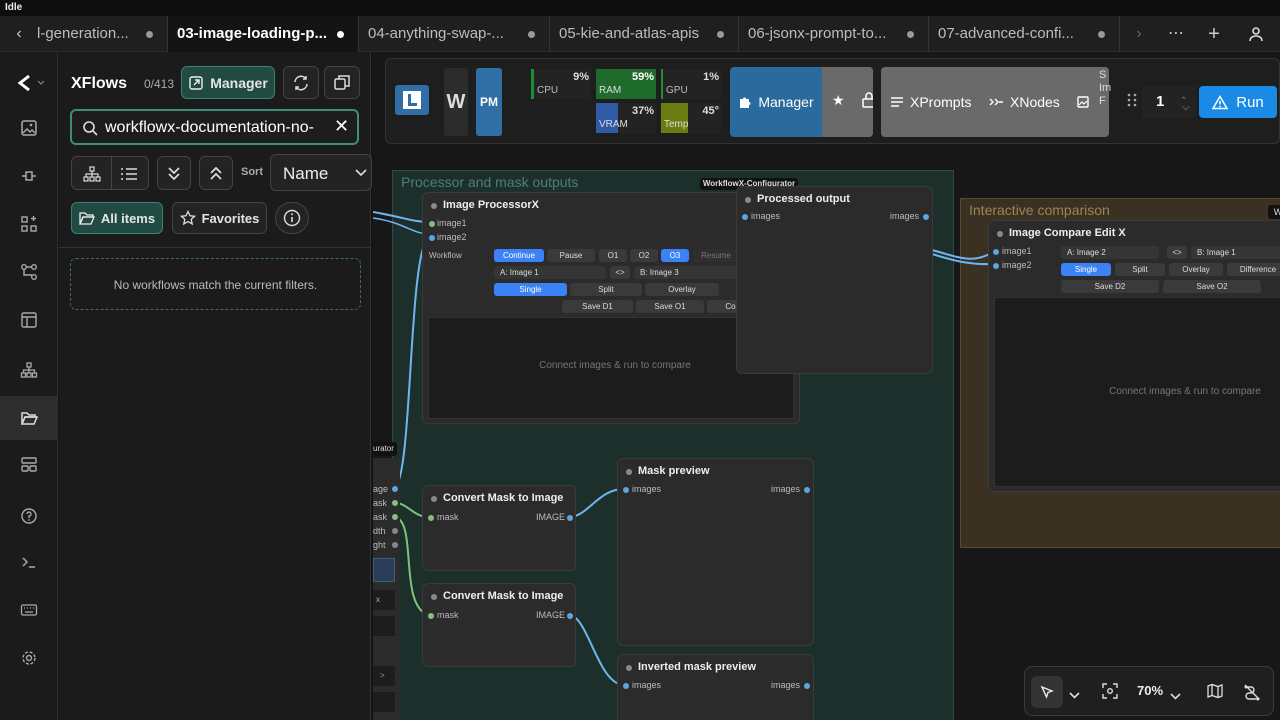 Image resolution: width=1280 pixels, height=720 pixels. What do you see at coordinates (519, 255) in the screenshot?
I see `continue-button: Continue` at bounding box center [519, 255].